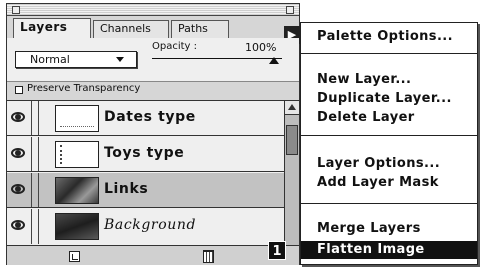 This screenshot has width=480, height=267. I want to click on layer-name: Dates type, so click(150, 117).